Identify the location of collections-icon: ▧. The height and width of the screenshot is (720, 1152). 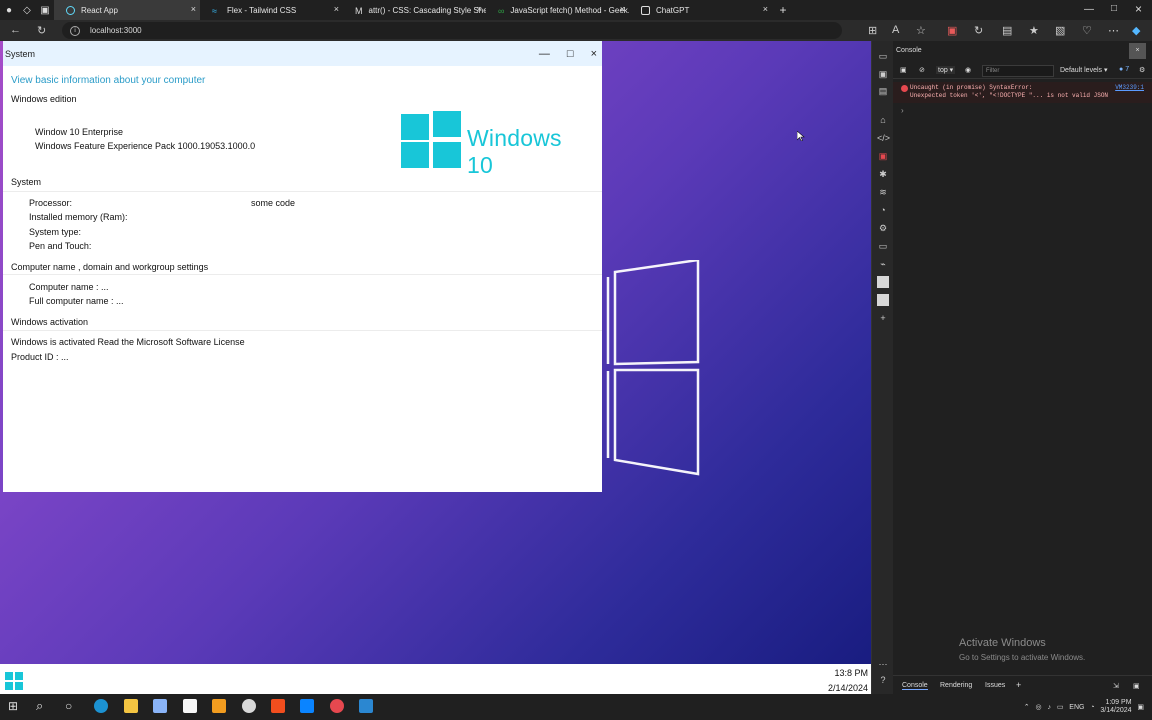
(1060, 30).